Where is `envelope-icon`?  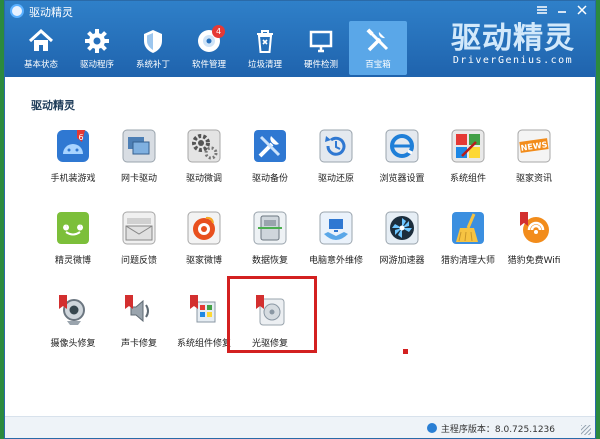
envelope-icon is located at coordinates (139, 228).